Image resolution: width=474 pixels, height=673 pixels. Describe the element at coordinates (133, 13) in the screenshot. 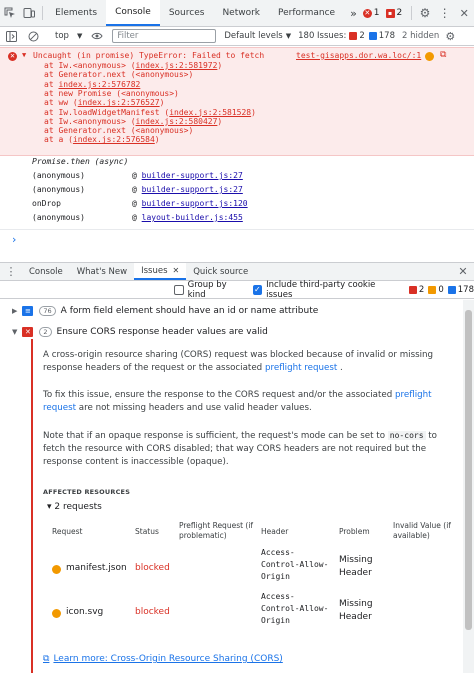

I see `tab-console: Console` at that location.